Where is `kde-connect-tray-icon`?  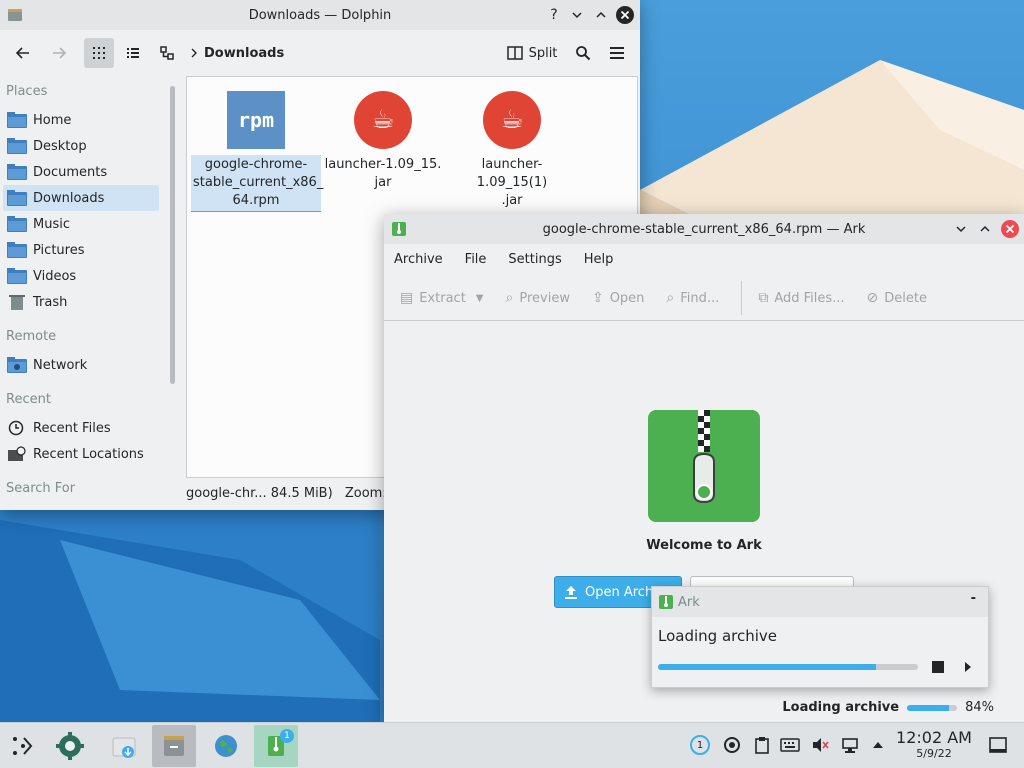 kde-connect-tray-icon is located at coordinates (732, 745).